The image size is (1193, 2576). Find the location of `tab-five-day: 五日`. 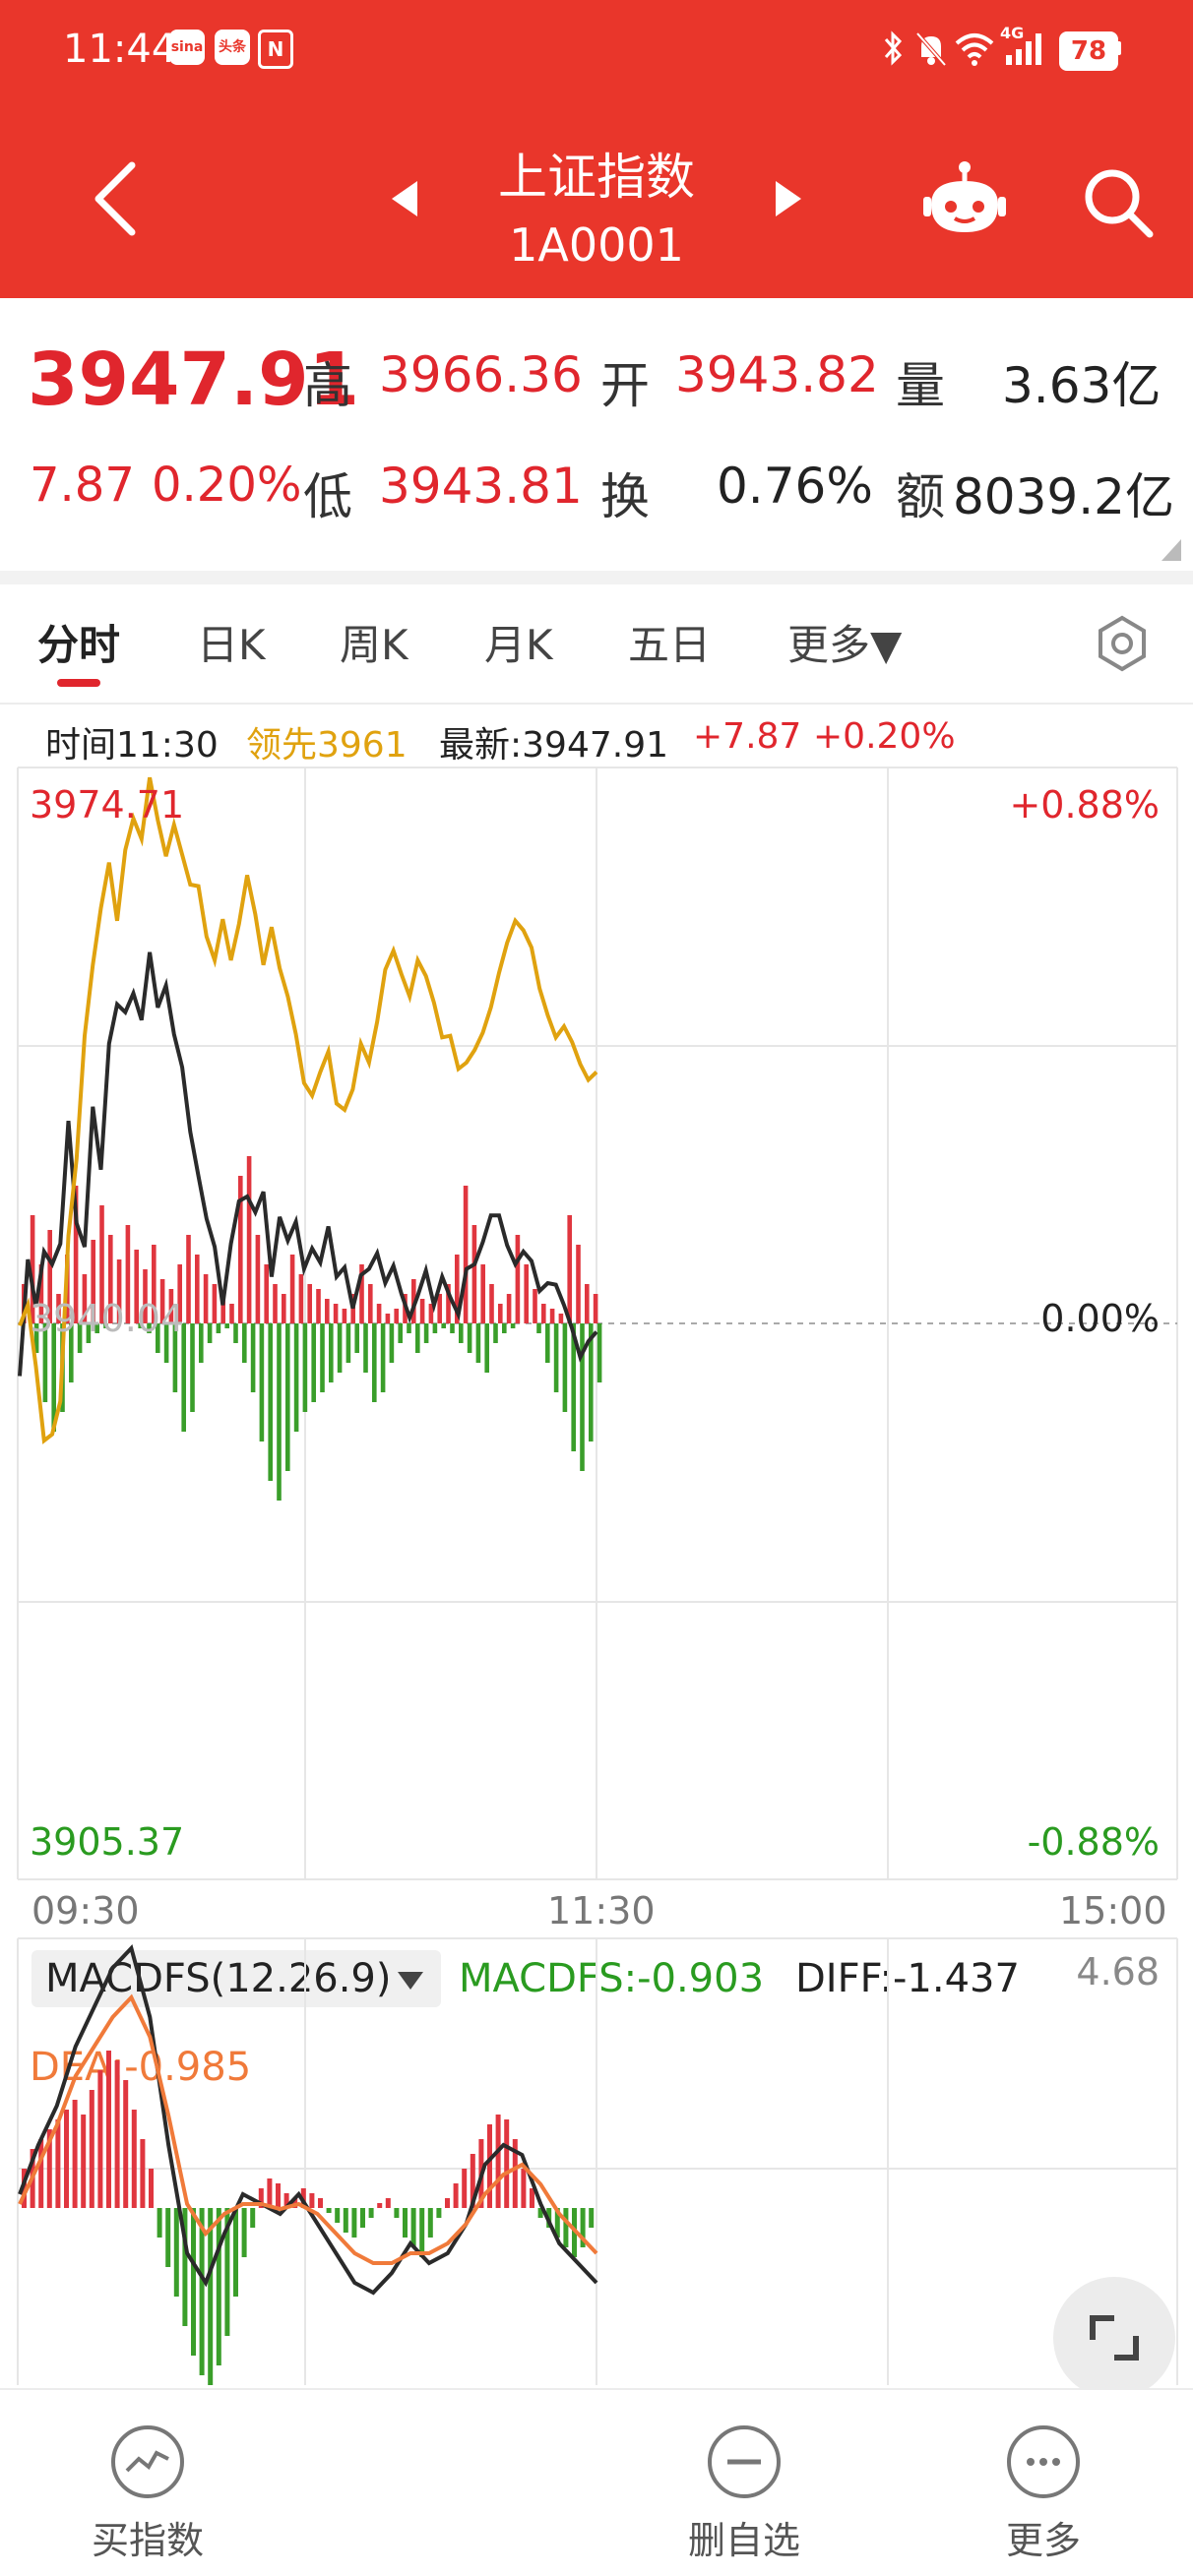

tab-five-day: 五日 is located at coordinates (669, 642).